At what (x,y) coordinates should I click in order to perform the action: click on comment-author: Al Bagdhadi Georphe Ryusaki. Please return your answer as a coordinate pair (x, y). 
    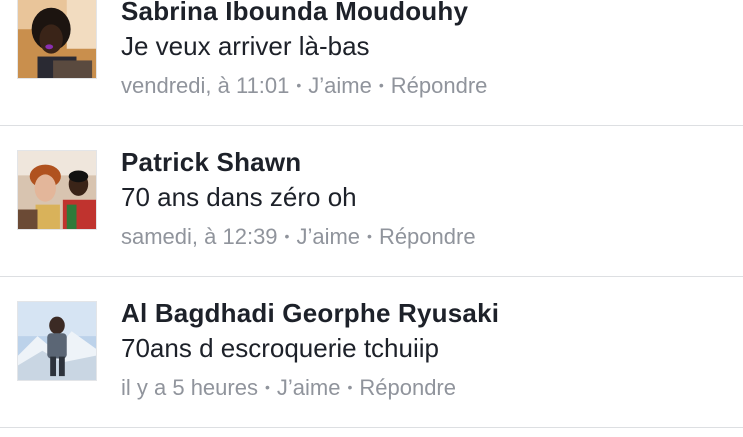
    Looking at the image, I should click on (310, 313).